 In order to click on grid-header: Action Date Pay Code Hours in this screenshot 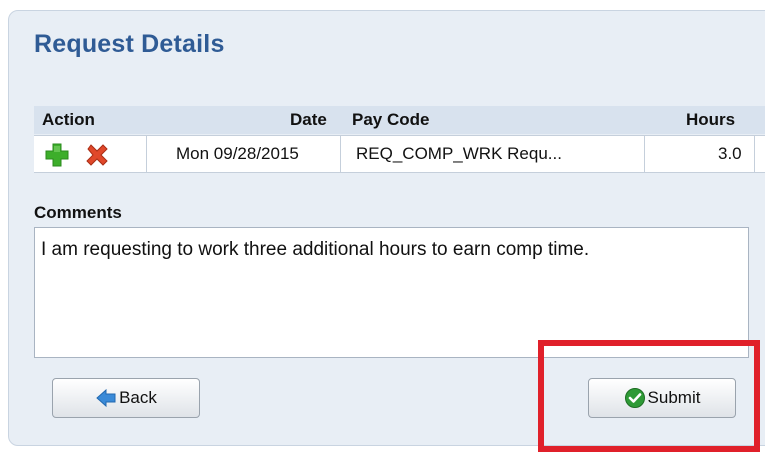, I will do `click(399, 120)`.